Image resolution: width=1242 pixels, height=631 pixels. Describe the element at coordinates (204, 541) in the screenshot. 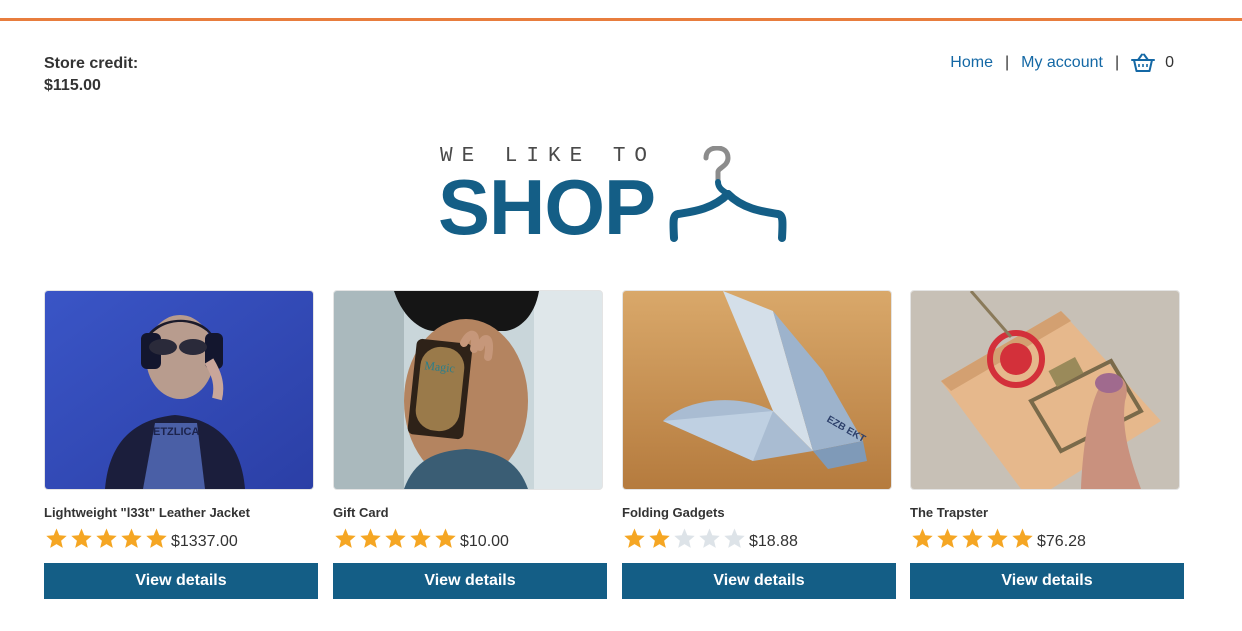

I see `product-price: $1337.00` at that location.